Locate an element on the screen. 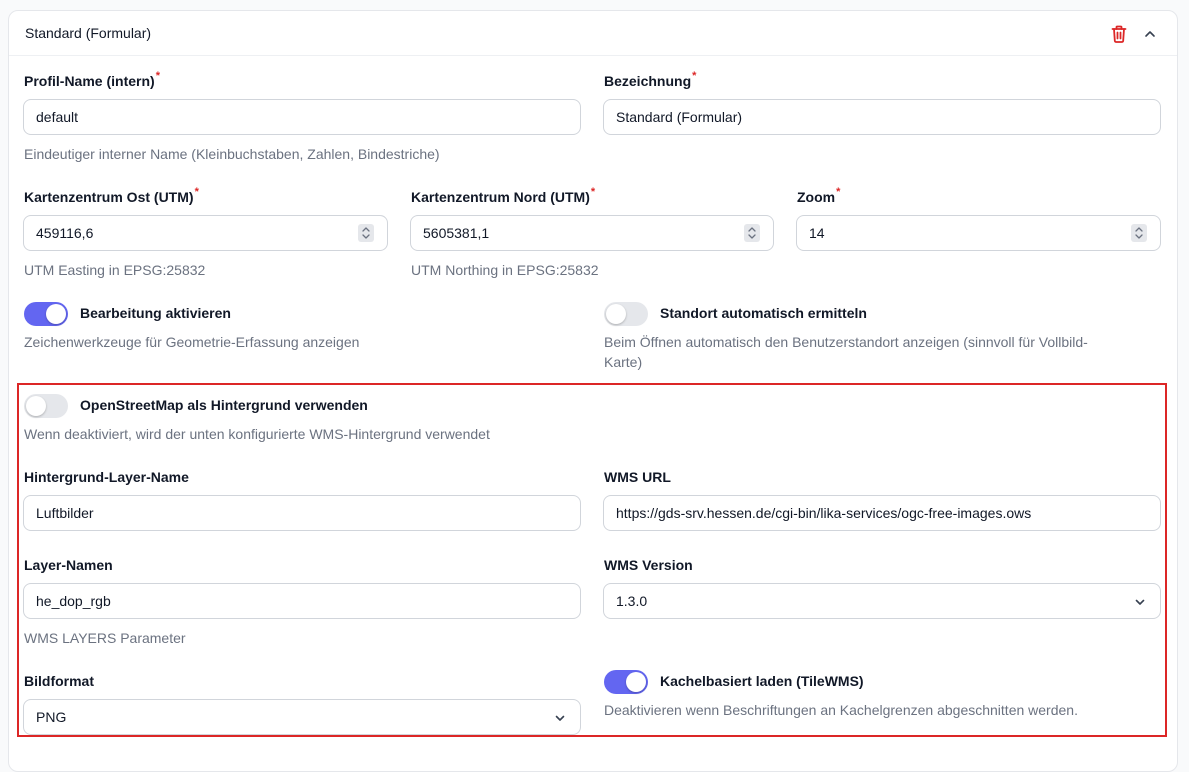 The height and width of the screenshot is (772, 1189). profile-name-label: Profil-Name (intern)* is located at coordinates (92, 79).